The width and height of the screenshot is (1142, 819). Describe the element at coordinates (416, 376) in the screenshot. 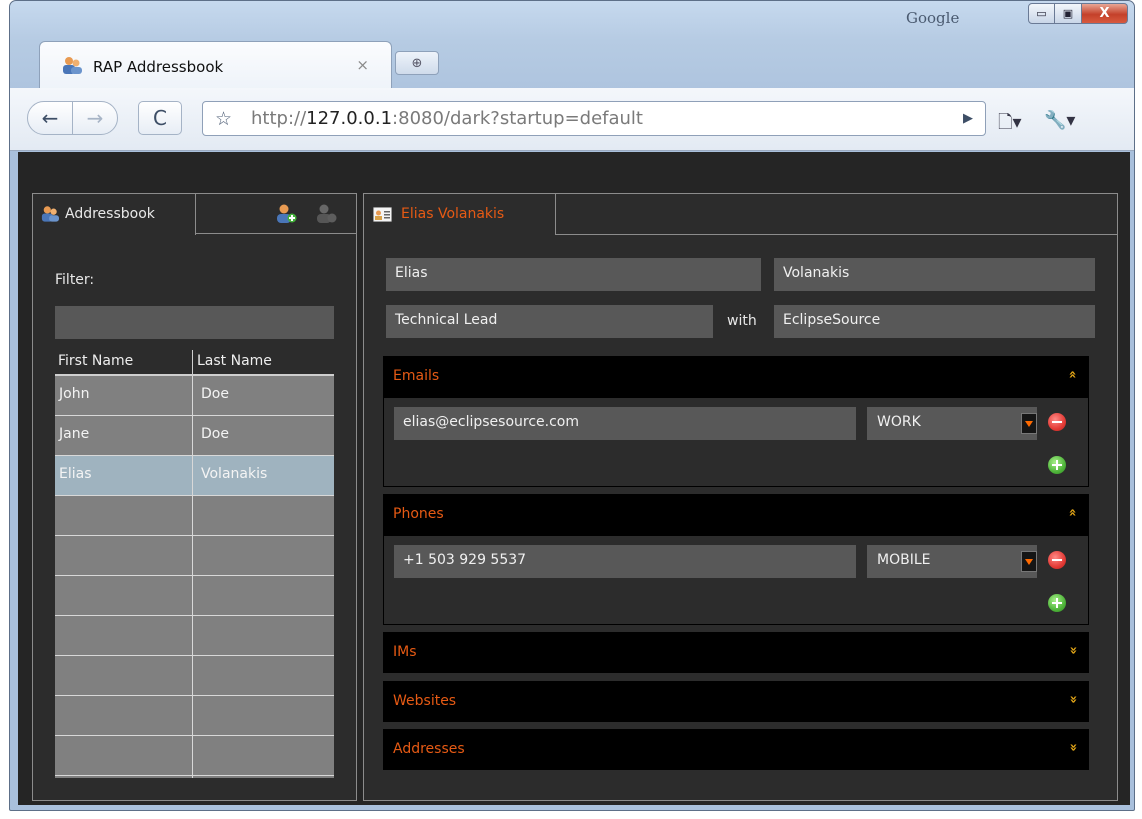

I see `emails-title: Emails` at that location.